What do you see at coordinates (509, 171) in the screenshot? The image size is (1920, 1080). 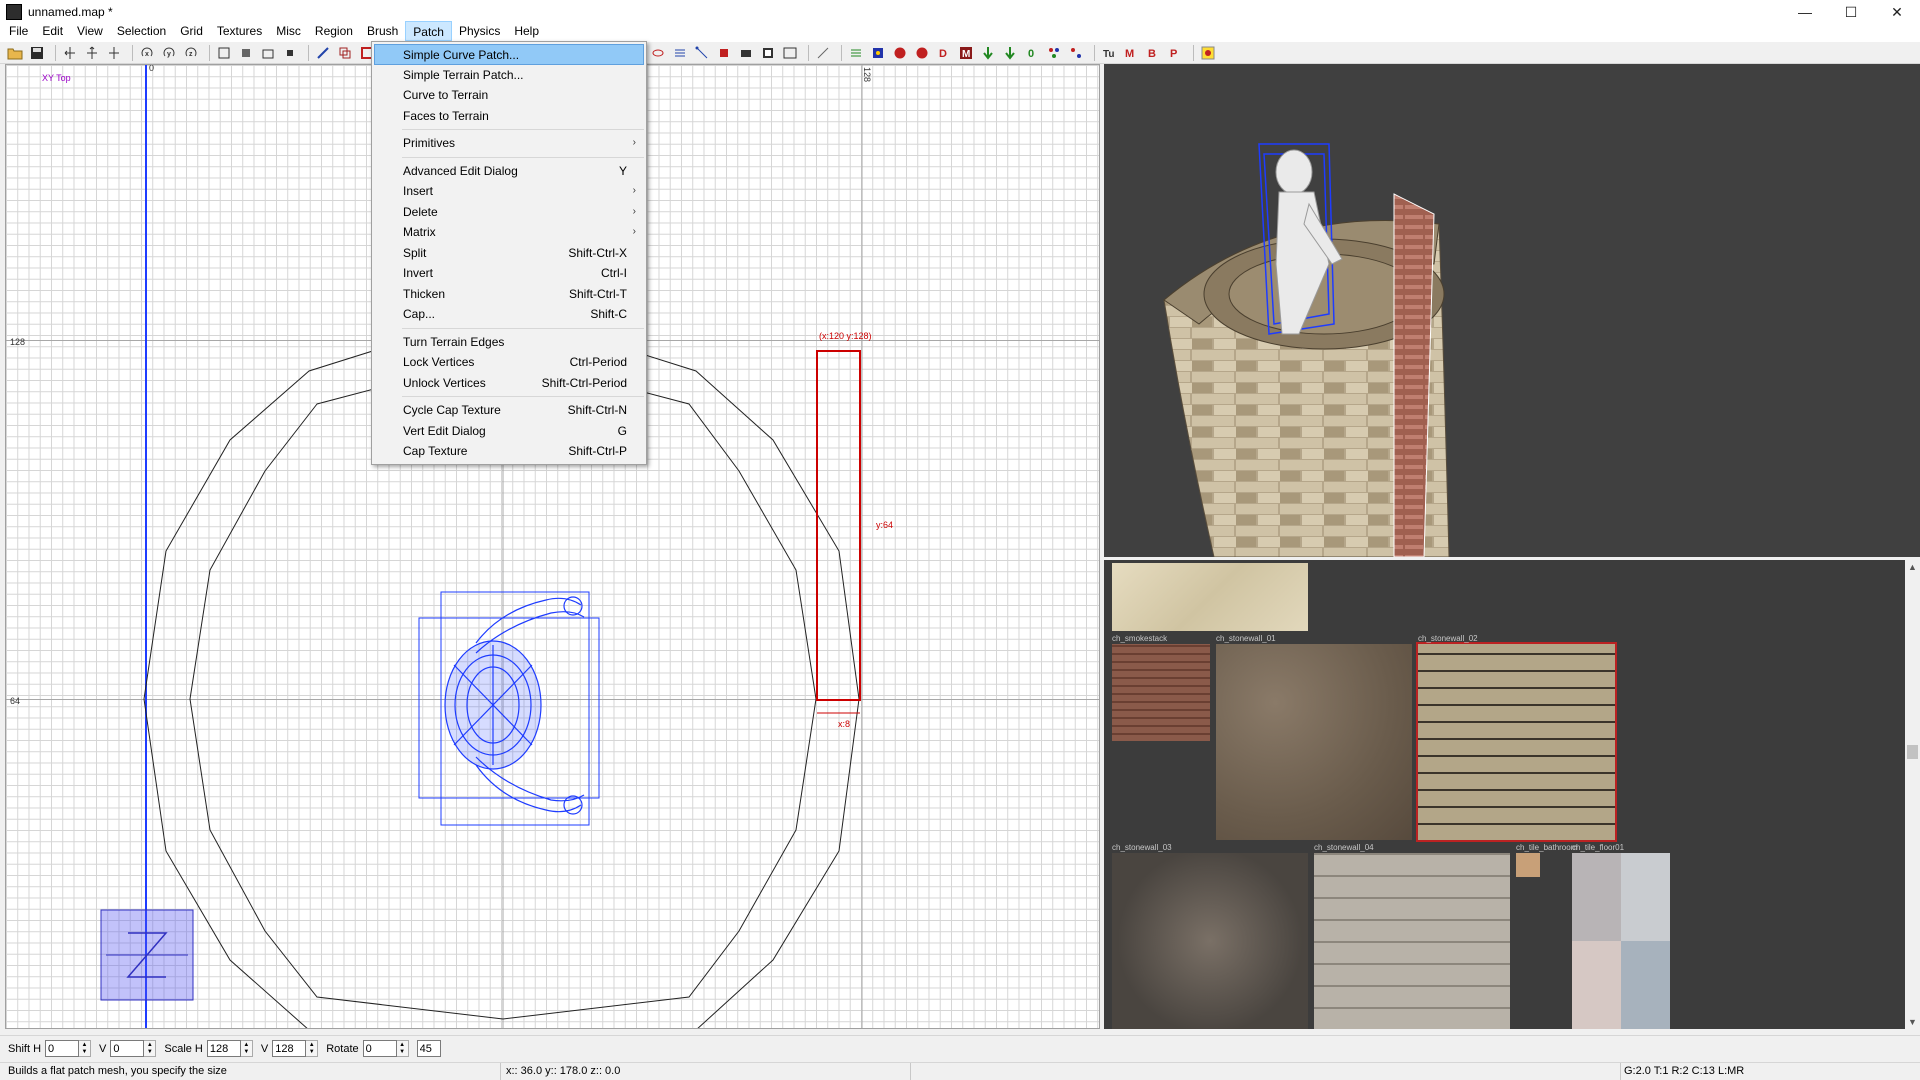 I see `menu-item-advanced-edit-dialog: Advanced Edit Dialog Y` at bounding box center [509, 171].